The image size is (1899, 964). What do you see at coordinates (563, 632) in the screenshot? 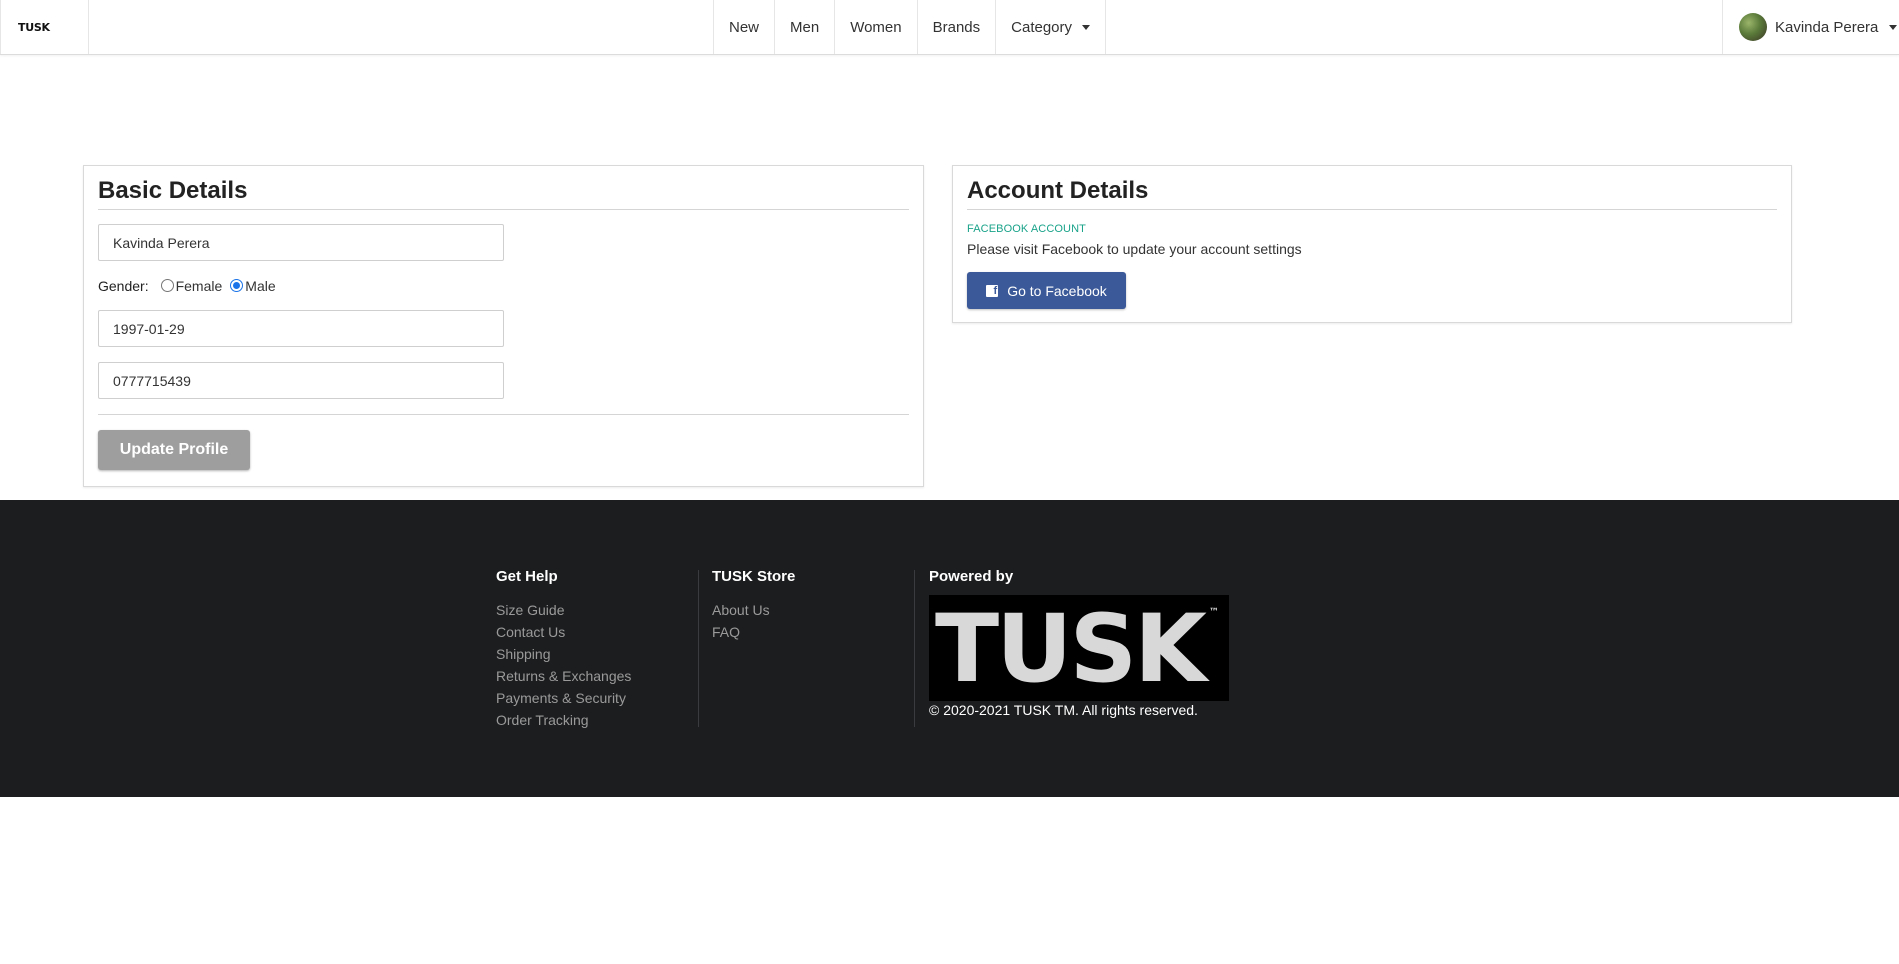
I see `footer-link-contact-us: Contact Us` at bounding box center [563, 632].